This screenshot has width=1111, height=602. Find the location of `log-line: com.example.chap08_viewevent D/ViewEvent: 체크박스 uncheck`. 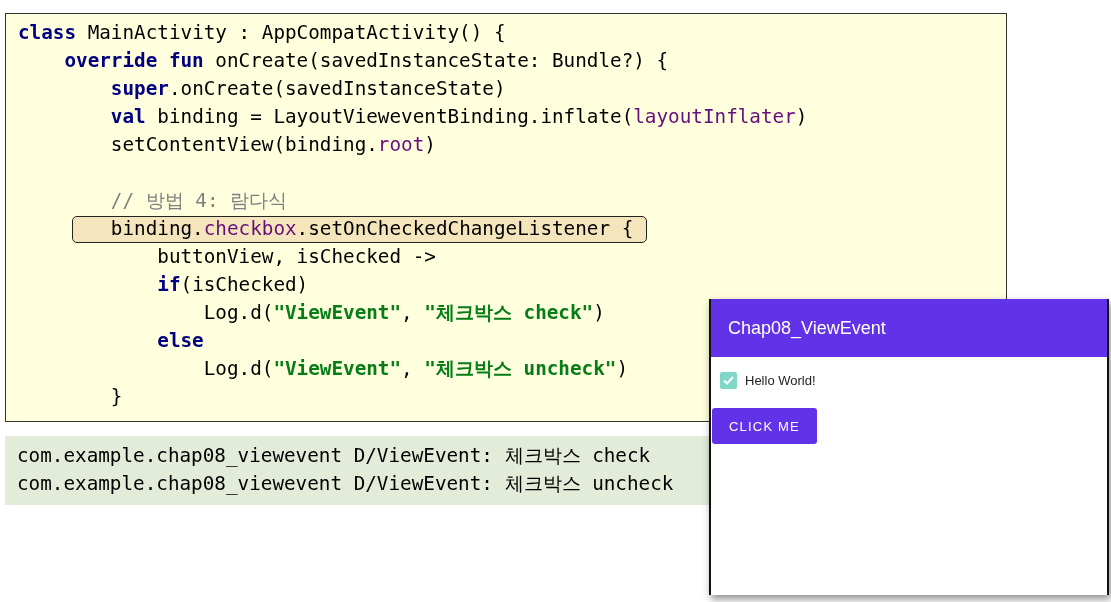

log-line: com.example.chap08_viewevent D/ViewEvent: 체크박스 uncheck is located at coordinates (345, 484).